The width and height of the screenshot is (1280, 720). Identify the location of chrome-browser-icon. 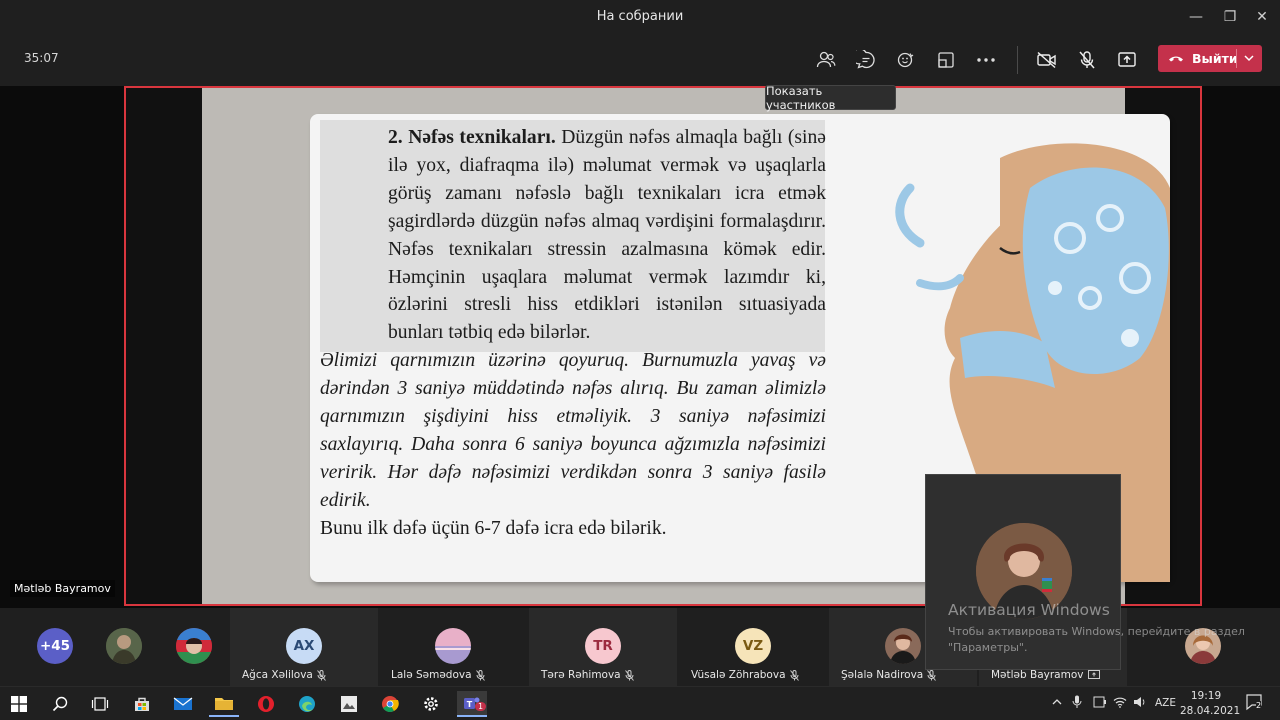
(390, 704).